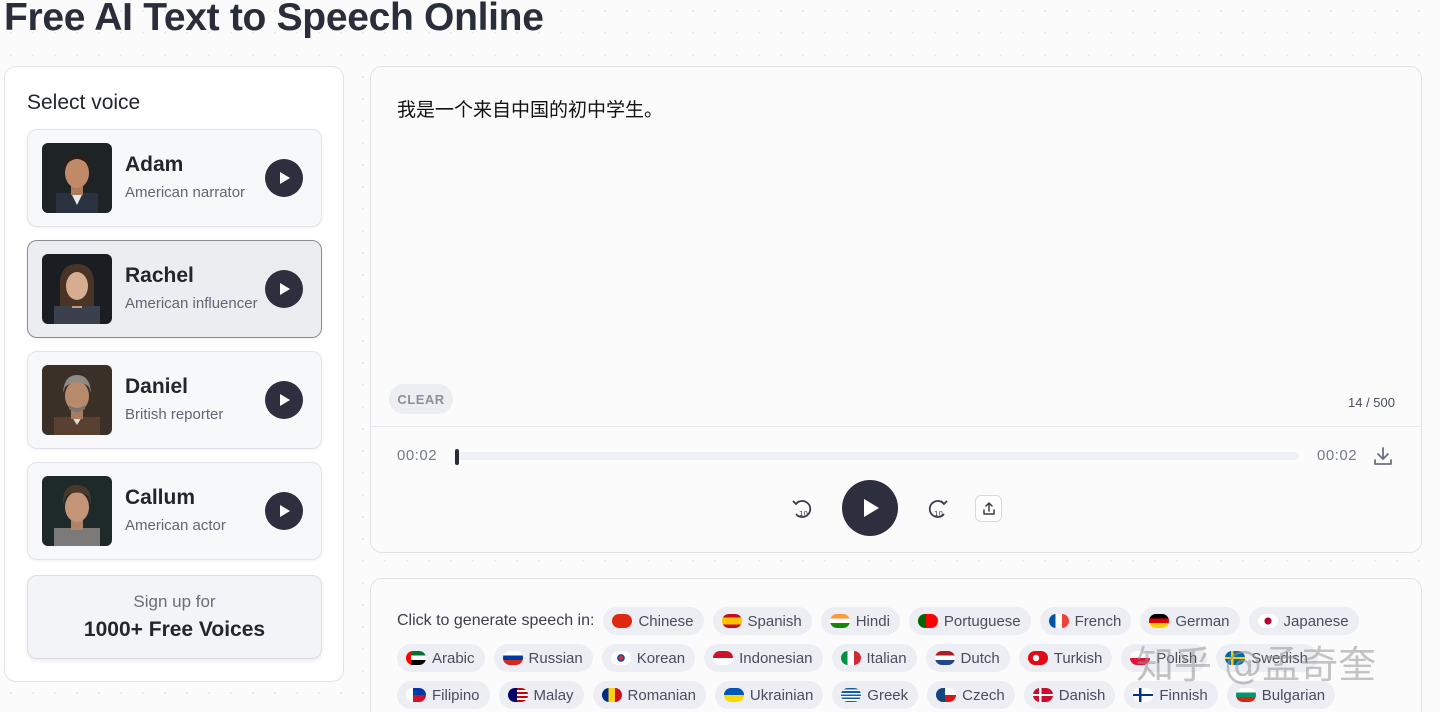 The width and height of the screenshot is (1440, 712). Describe the element at coordinates (723, 658) in the screenshot. I see `indonesian-flag-icon` at that location.